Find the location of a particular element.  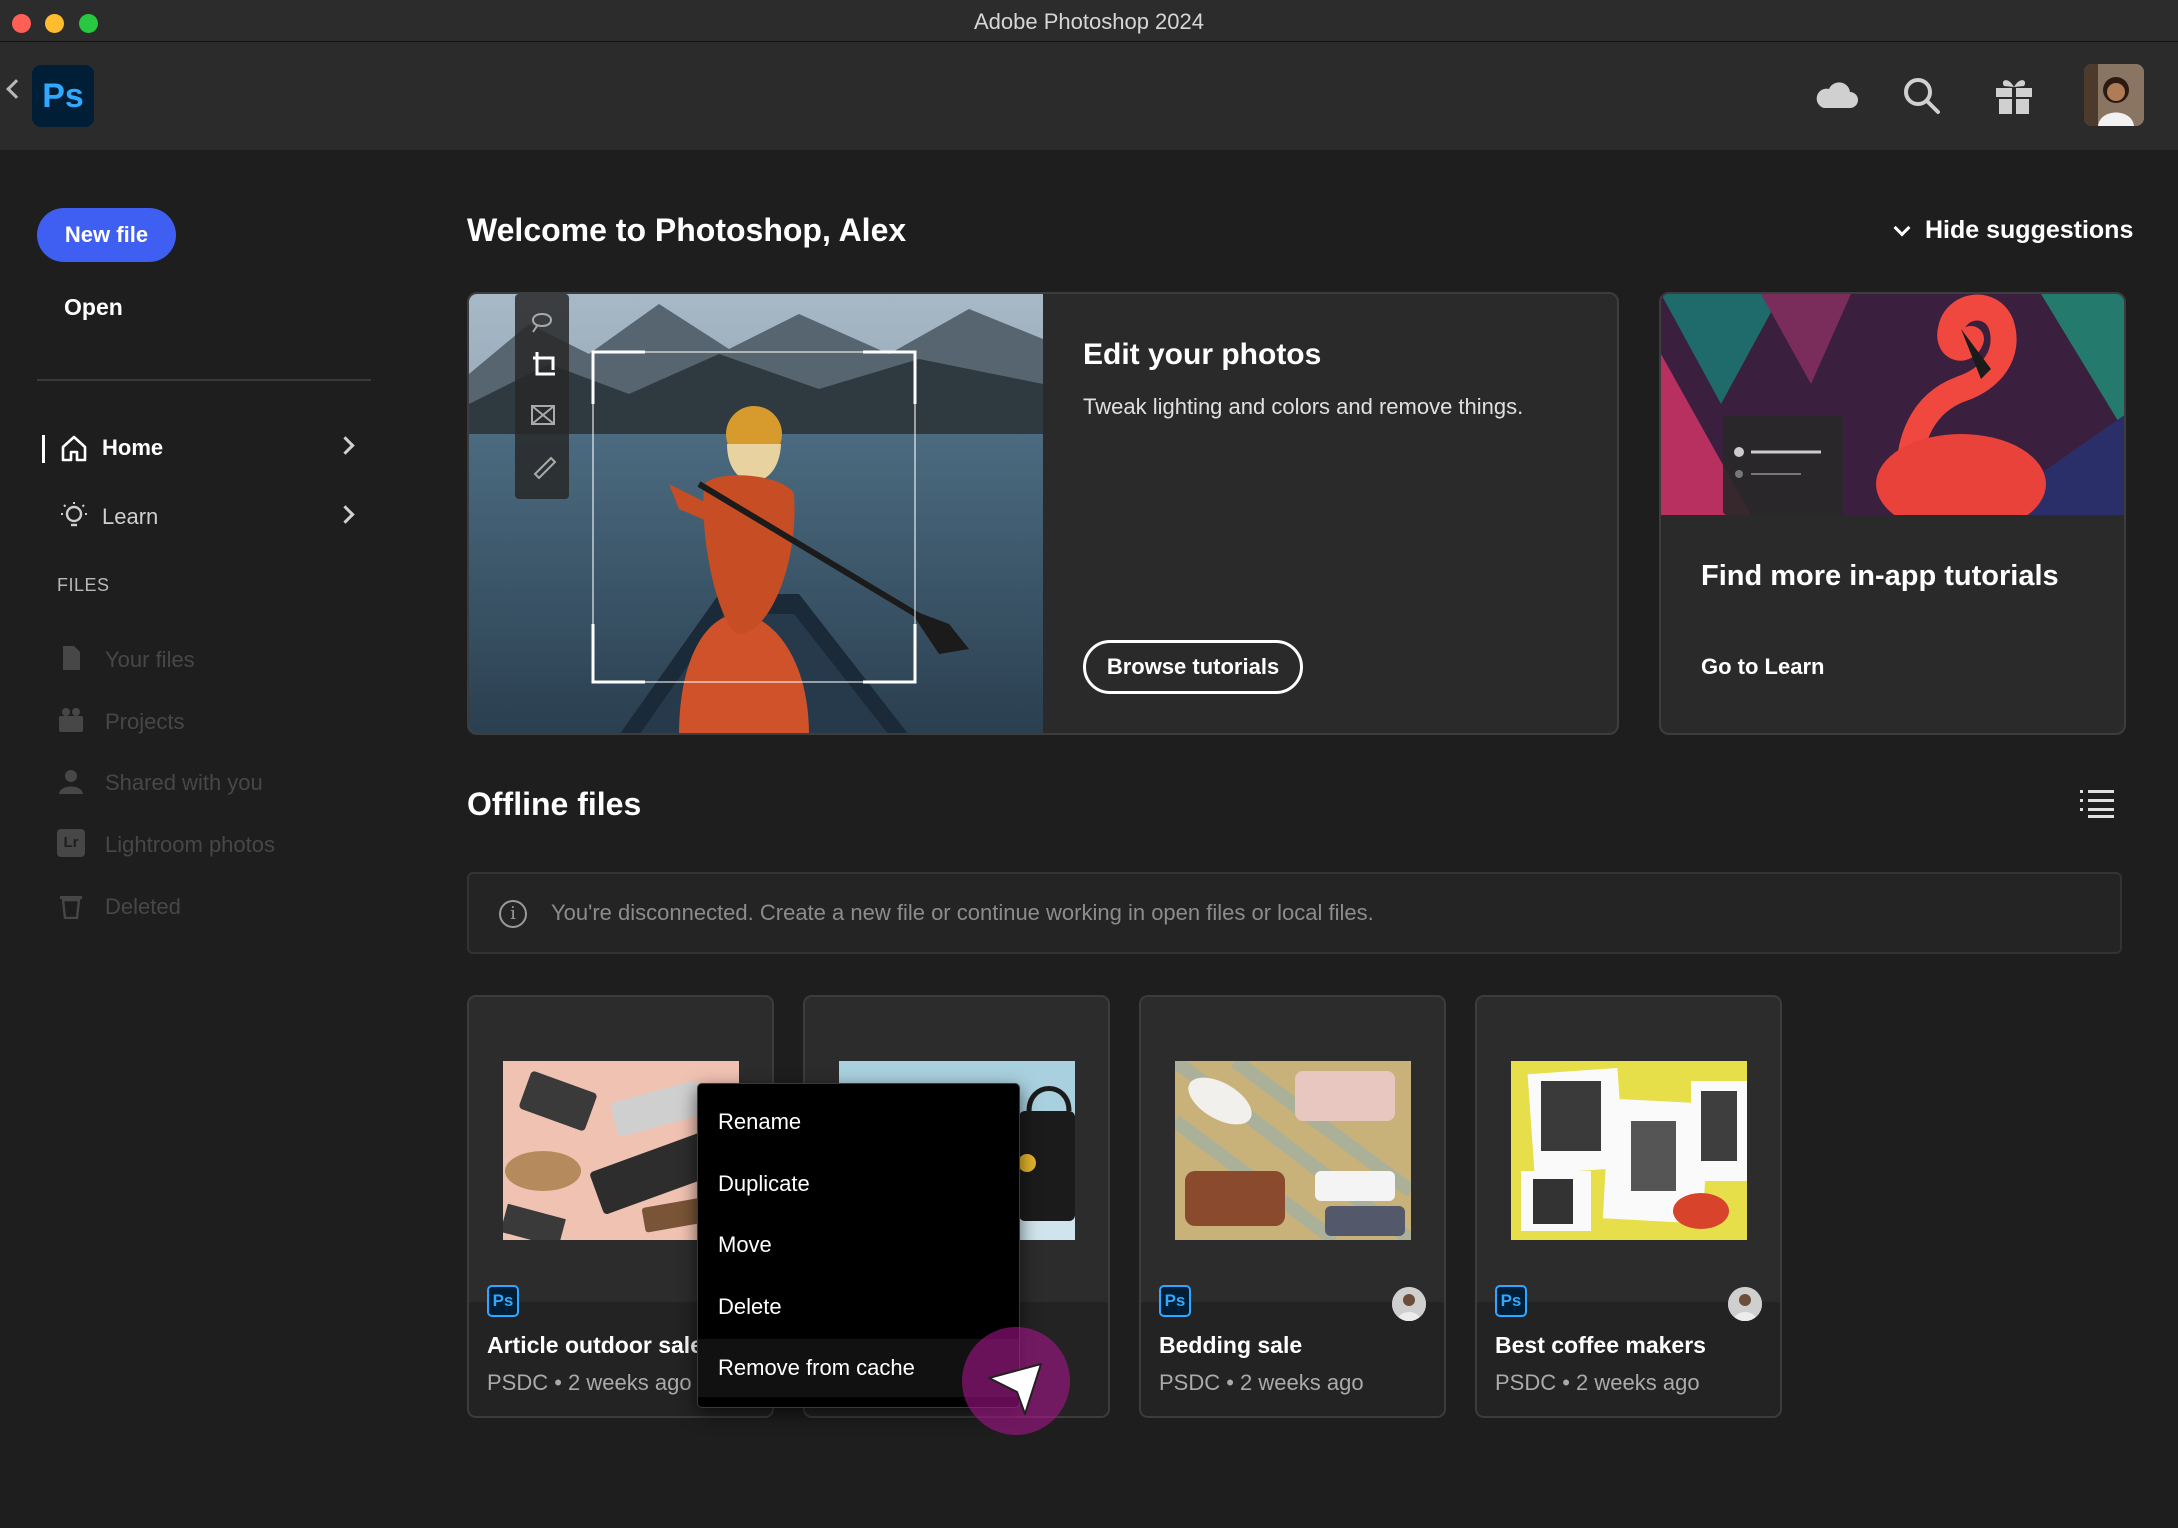

new-file-button: New file is located at coordinates (106, 235).